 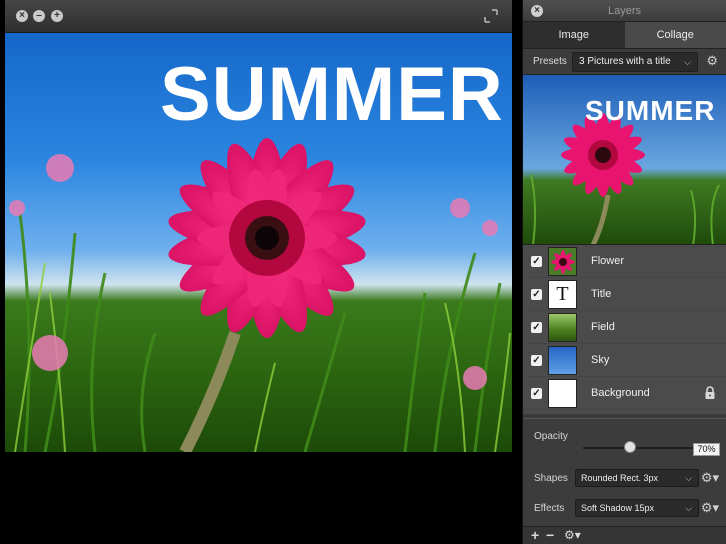 I want to click on close-panel-button: ×, so click(x=537, y=11).